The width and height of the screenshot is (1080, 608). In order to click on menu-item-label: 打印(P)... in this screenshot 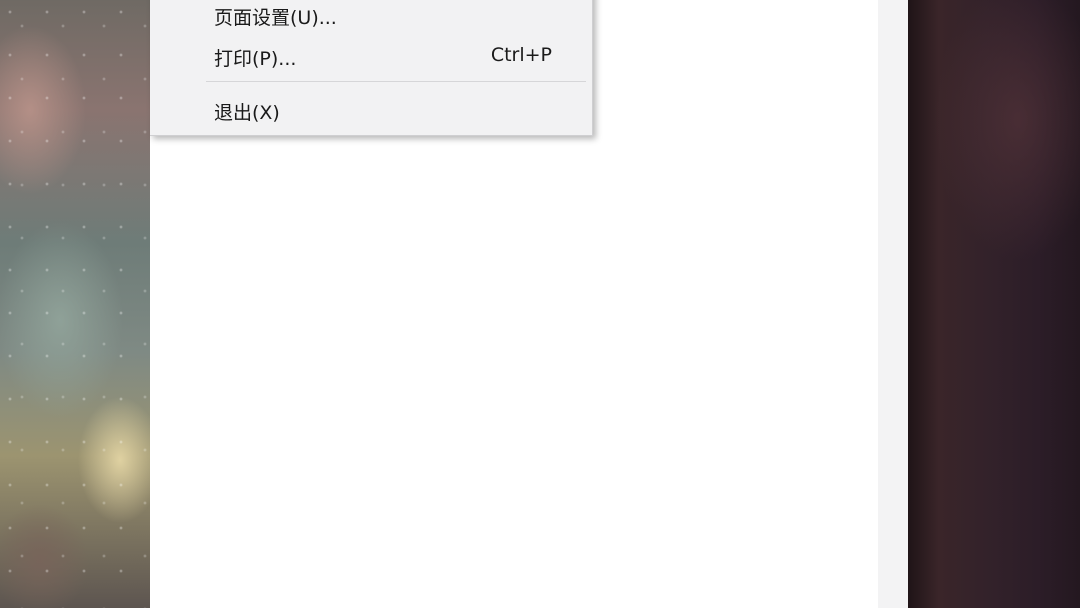, I will do `click(255, 59)`.